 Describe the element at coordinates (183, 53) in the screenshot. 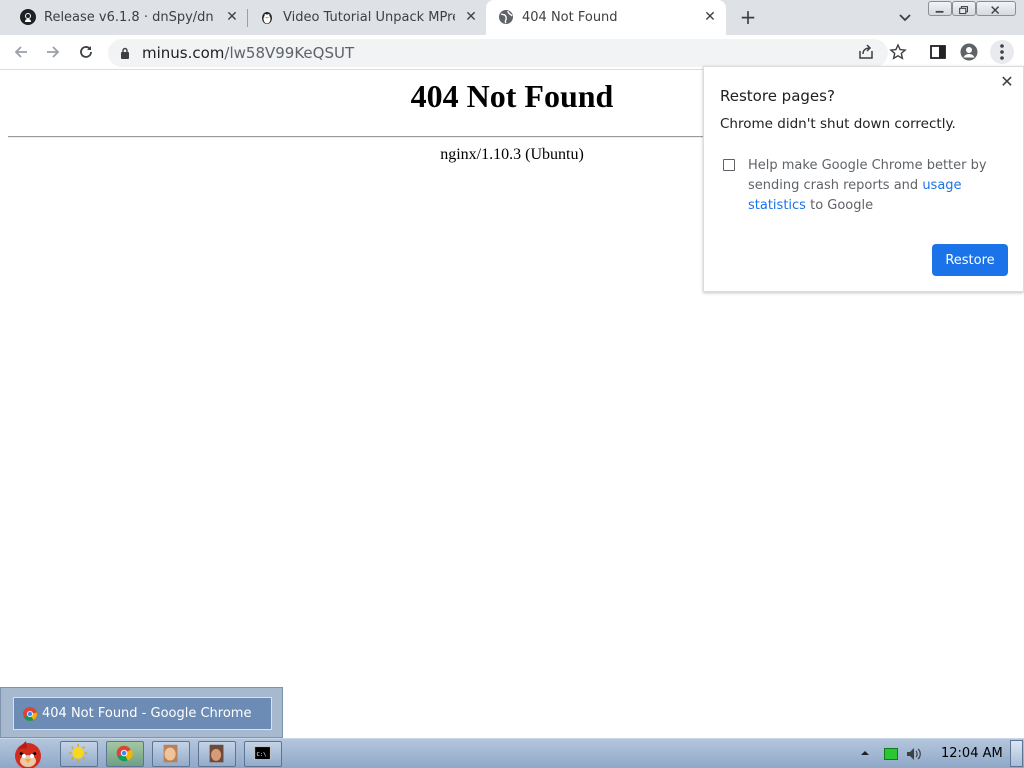

I see `url-domain: minus.com` at that location.